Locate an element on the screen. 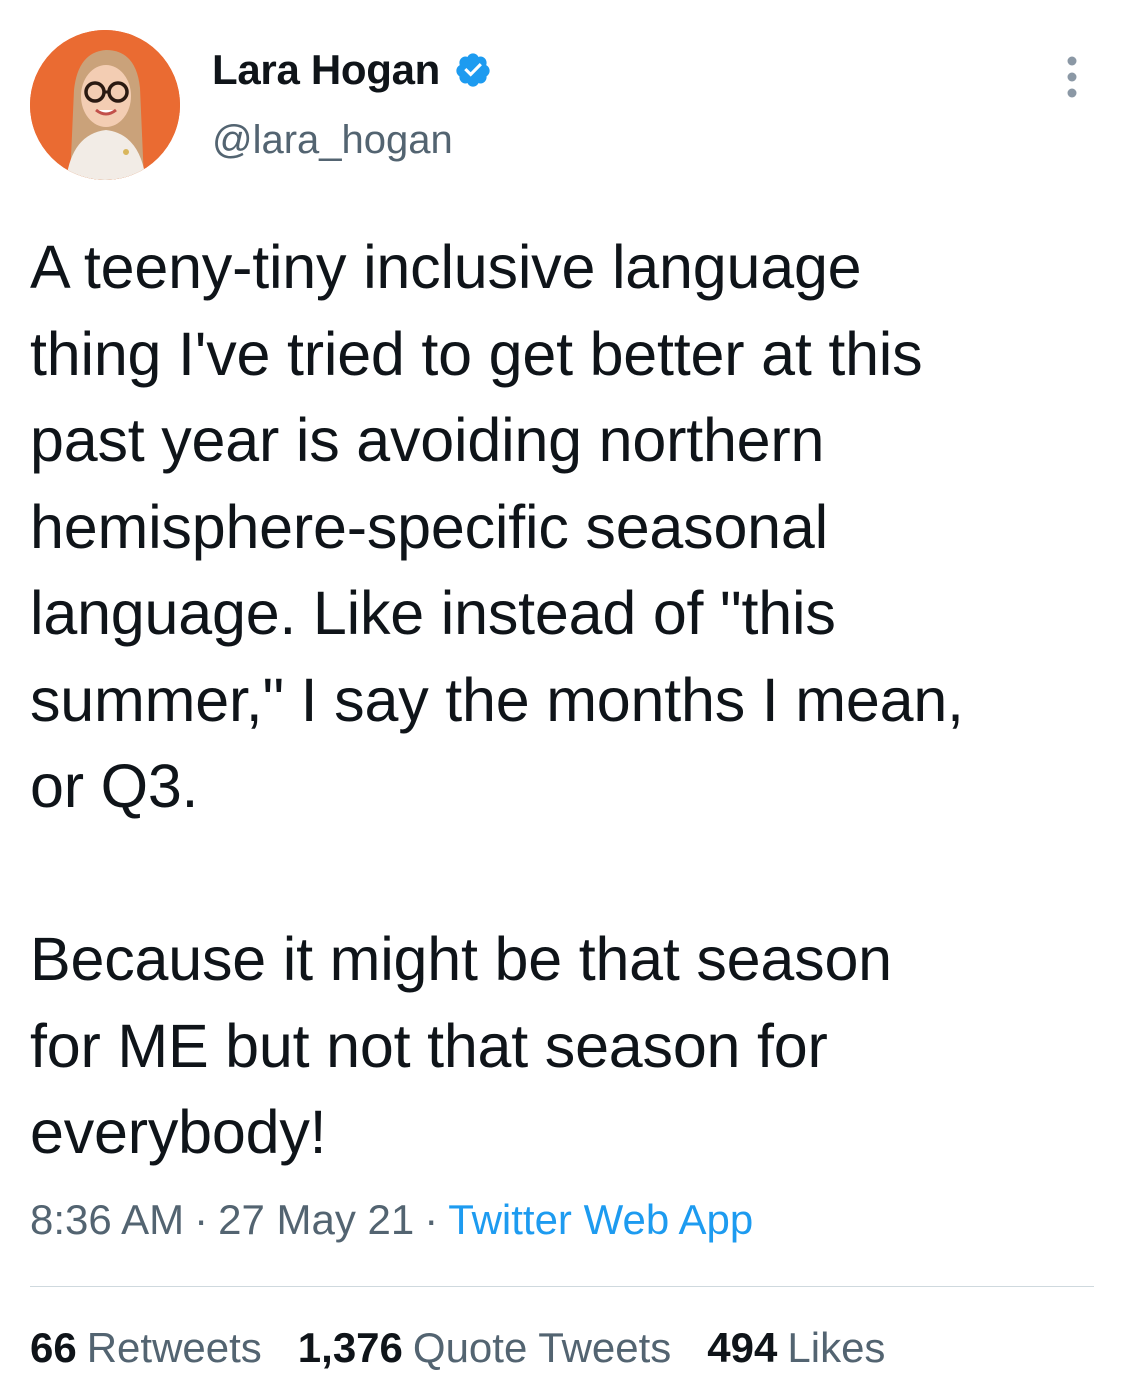 The image size is (1122, 1391). likes-stat: 494 Likes is located at coordinates (796, 1348).